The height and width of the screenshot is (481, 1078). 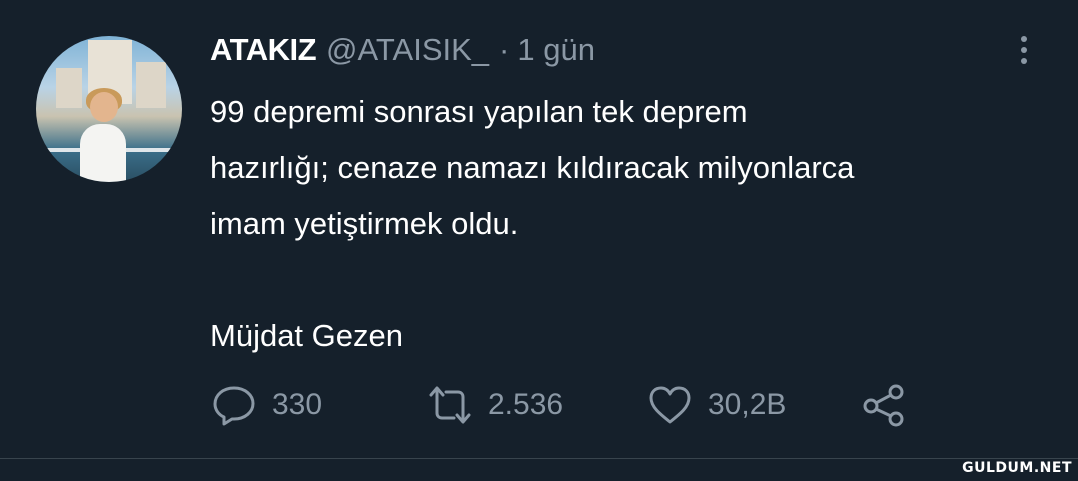 I want to click on retweet-count: 2.536, so click(x=526, y=404).